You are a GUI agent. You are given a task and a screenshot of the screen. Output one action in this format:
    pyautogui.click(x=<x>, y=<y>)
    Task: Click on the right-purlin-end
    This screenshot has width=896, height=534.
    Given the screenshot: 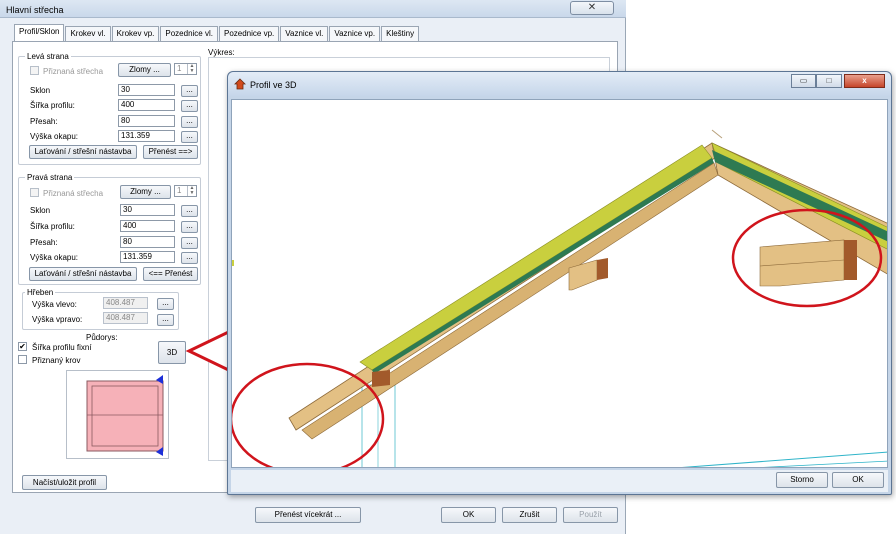 What is the action you would take?
    pyautogui.click(x=850, y=260)
    